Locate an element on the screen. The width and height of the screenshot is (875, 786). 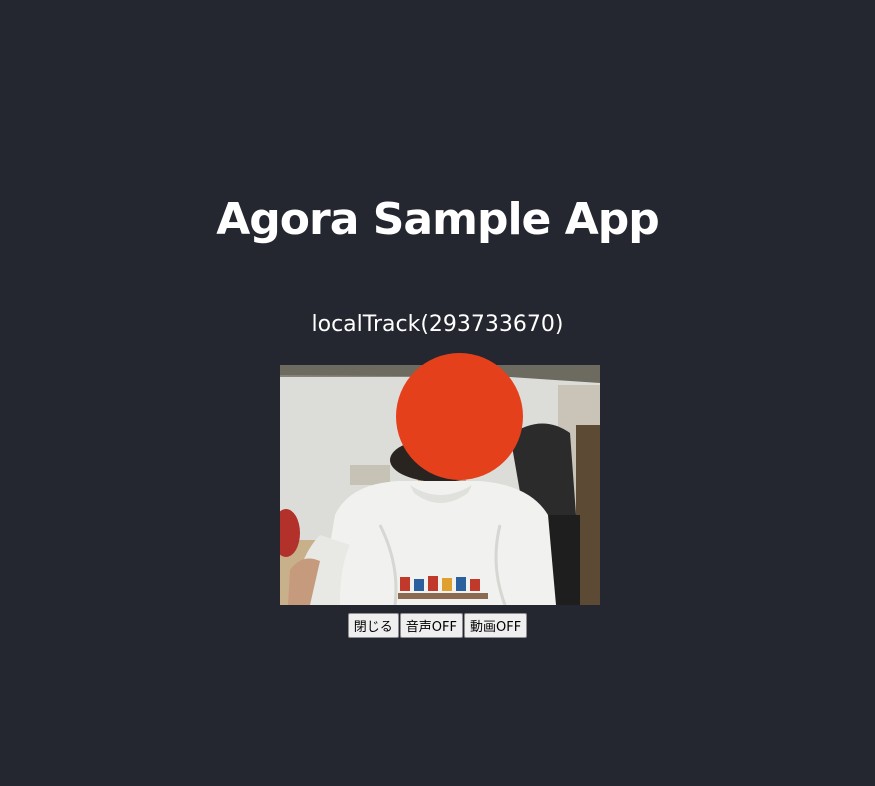
track-controls: 閉じる 音声OFF 動画OFF is located at coordinates (437, 625).